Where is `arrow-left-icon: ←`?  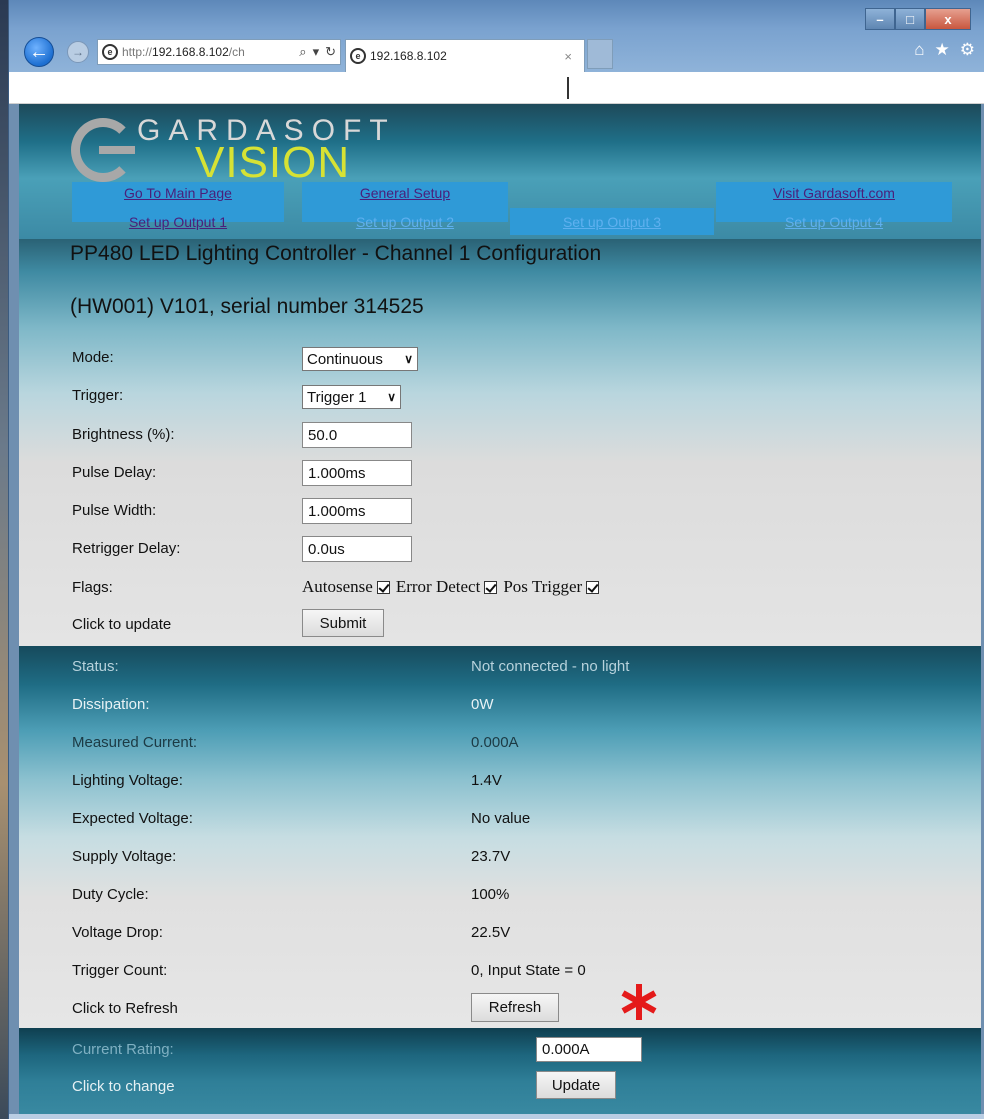
arrow-left-icon: ← is located at coordinates (39, 51).